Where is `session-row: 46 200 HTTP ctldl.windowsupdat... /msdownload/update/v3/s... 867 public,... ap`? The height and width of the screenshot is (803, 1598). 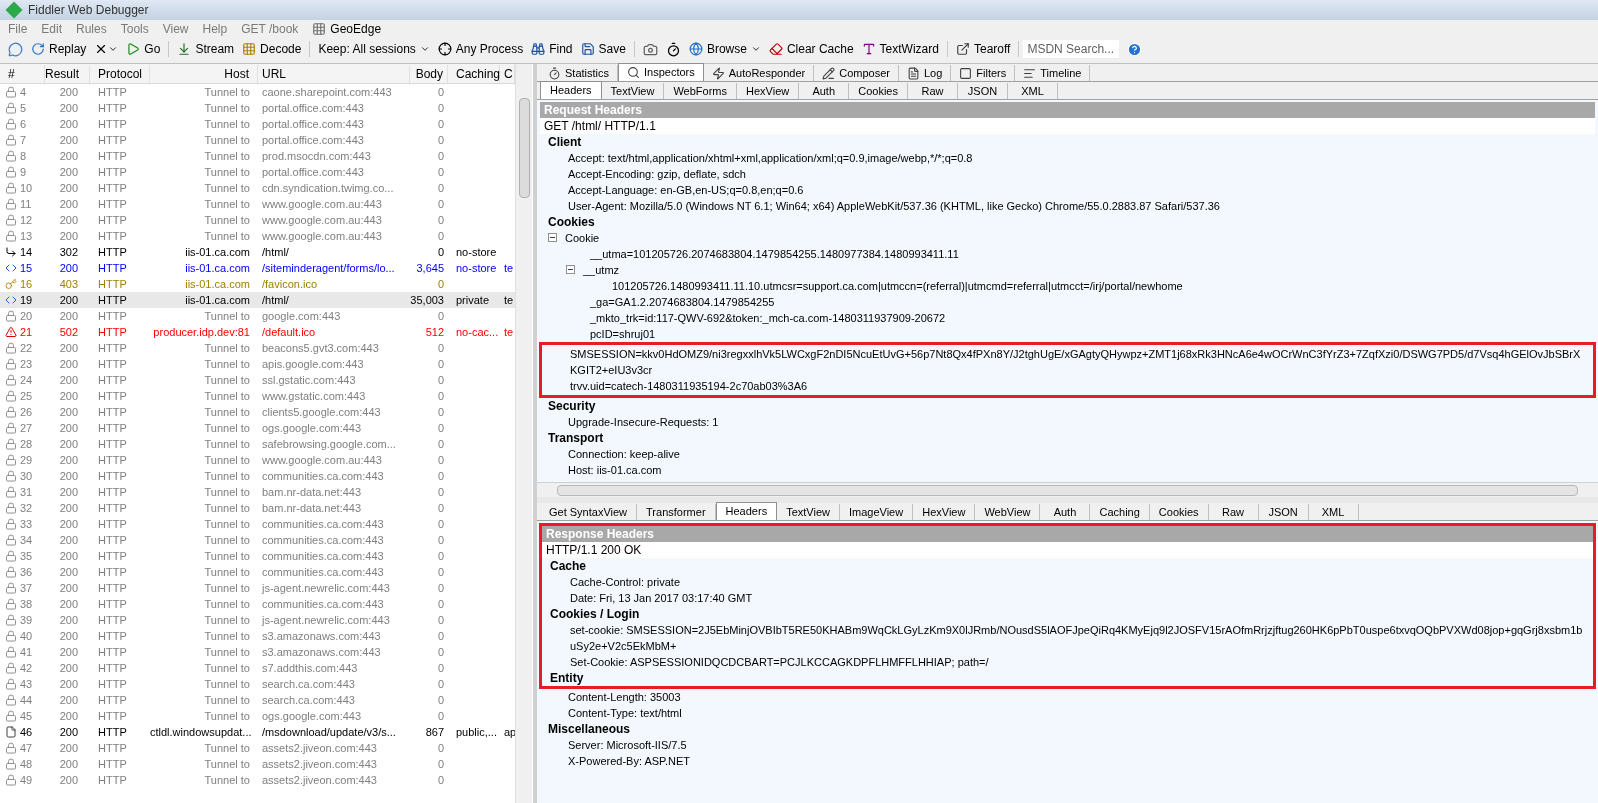 session-row: 46 200 HTTP ctldl.windowsupdat... /msdownload/update/v3/s... 867 public,... ap is located at coordinates (257, 732).